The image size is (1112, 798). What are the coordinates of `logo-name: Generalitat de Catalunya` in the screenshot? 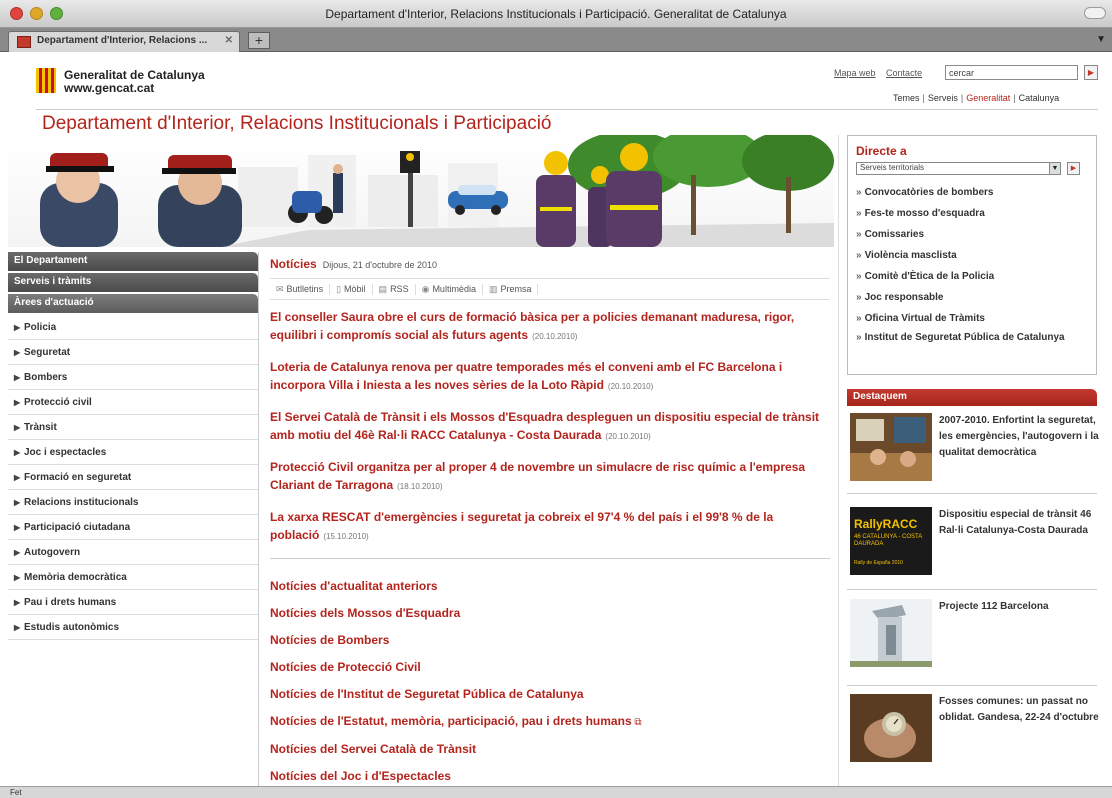 It's located at (134, 75).